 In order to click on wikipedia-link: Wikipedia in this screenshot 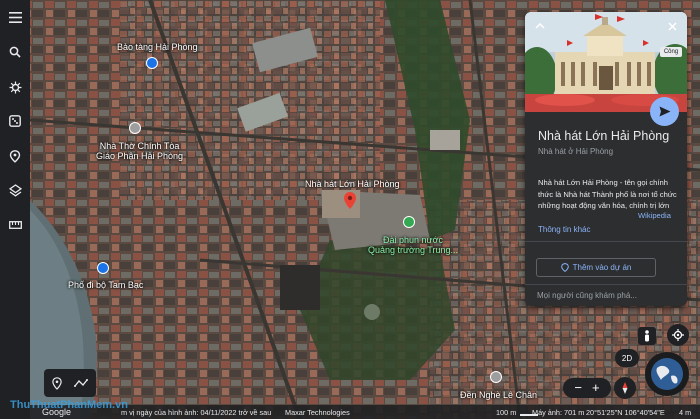, I will do `click(651, 215)`.